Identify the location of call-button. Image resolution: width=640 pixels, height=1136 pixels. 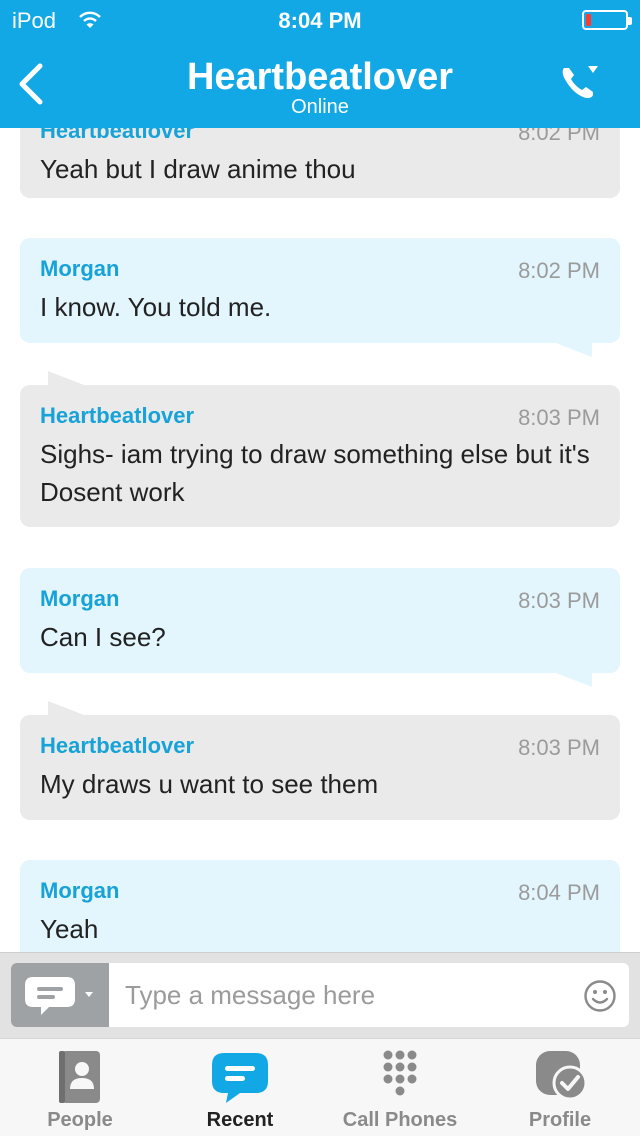
(580, 82).